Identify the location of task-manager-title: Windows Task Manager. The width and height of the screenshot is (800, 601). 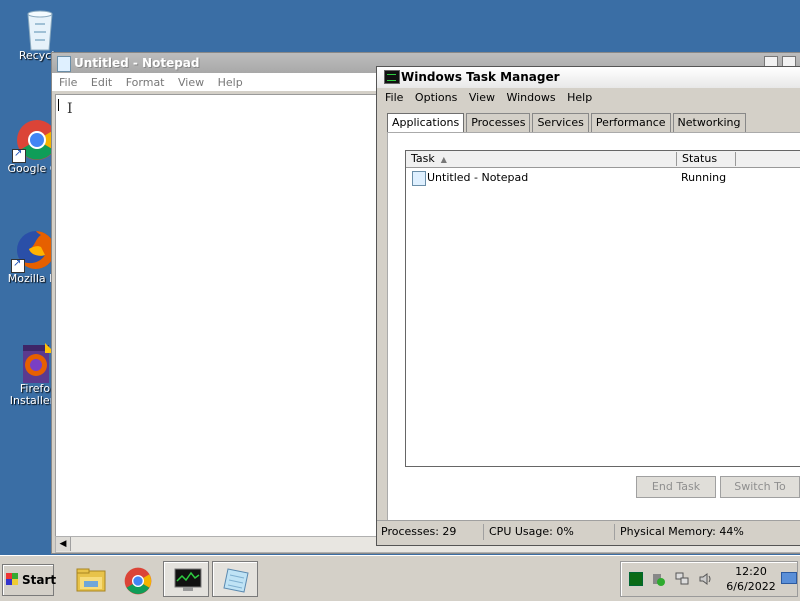
(480, 77).